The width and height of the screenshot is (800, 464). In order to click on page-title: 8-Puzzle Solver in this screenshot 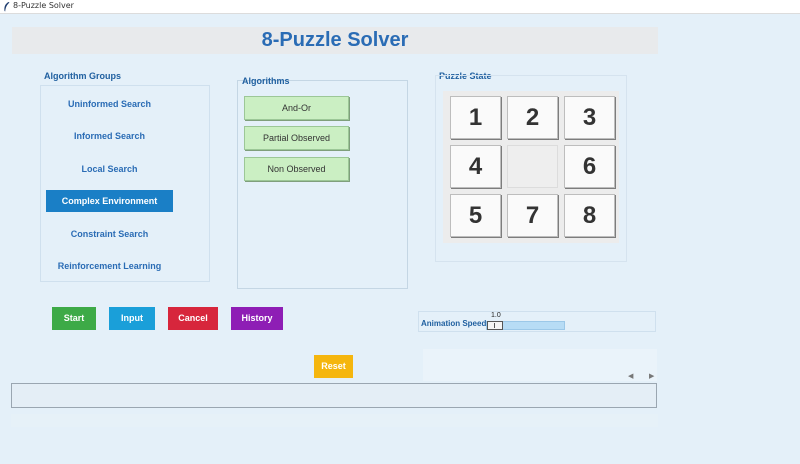, I will do `click(335, 40)`.